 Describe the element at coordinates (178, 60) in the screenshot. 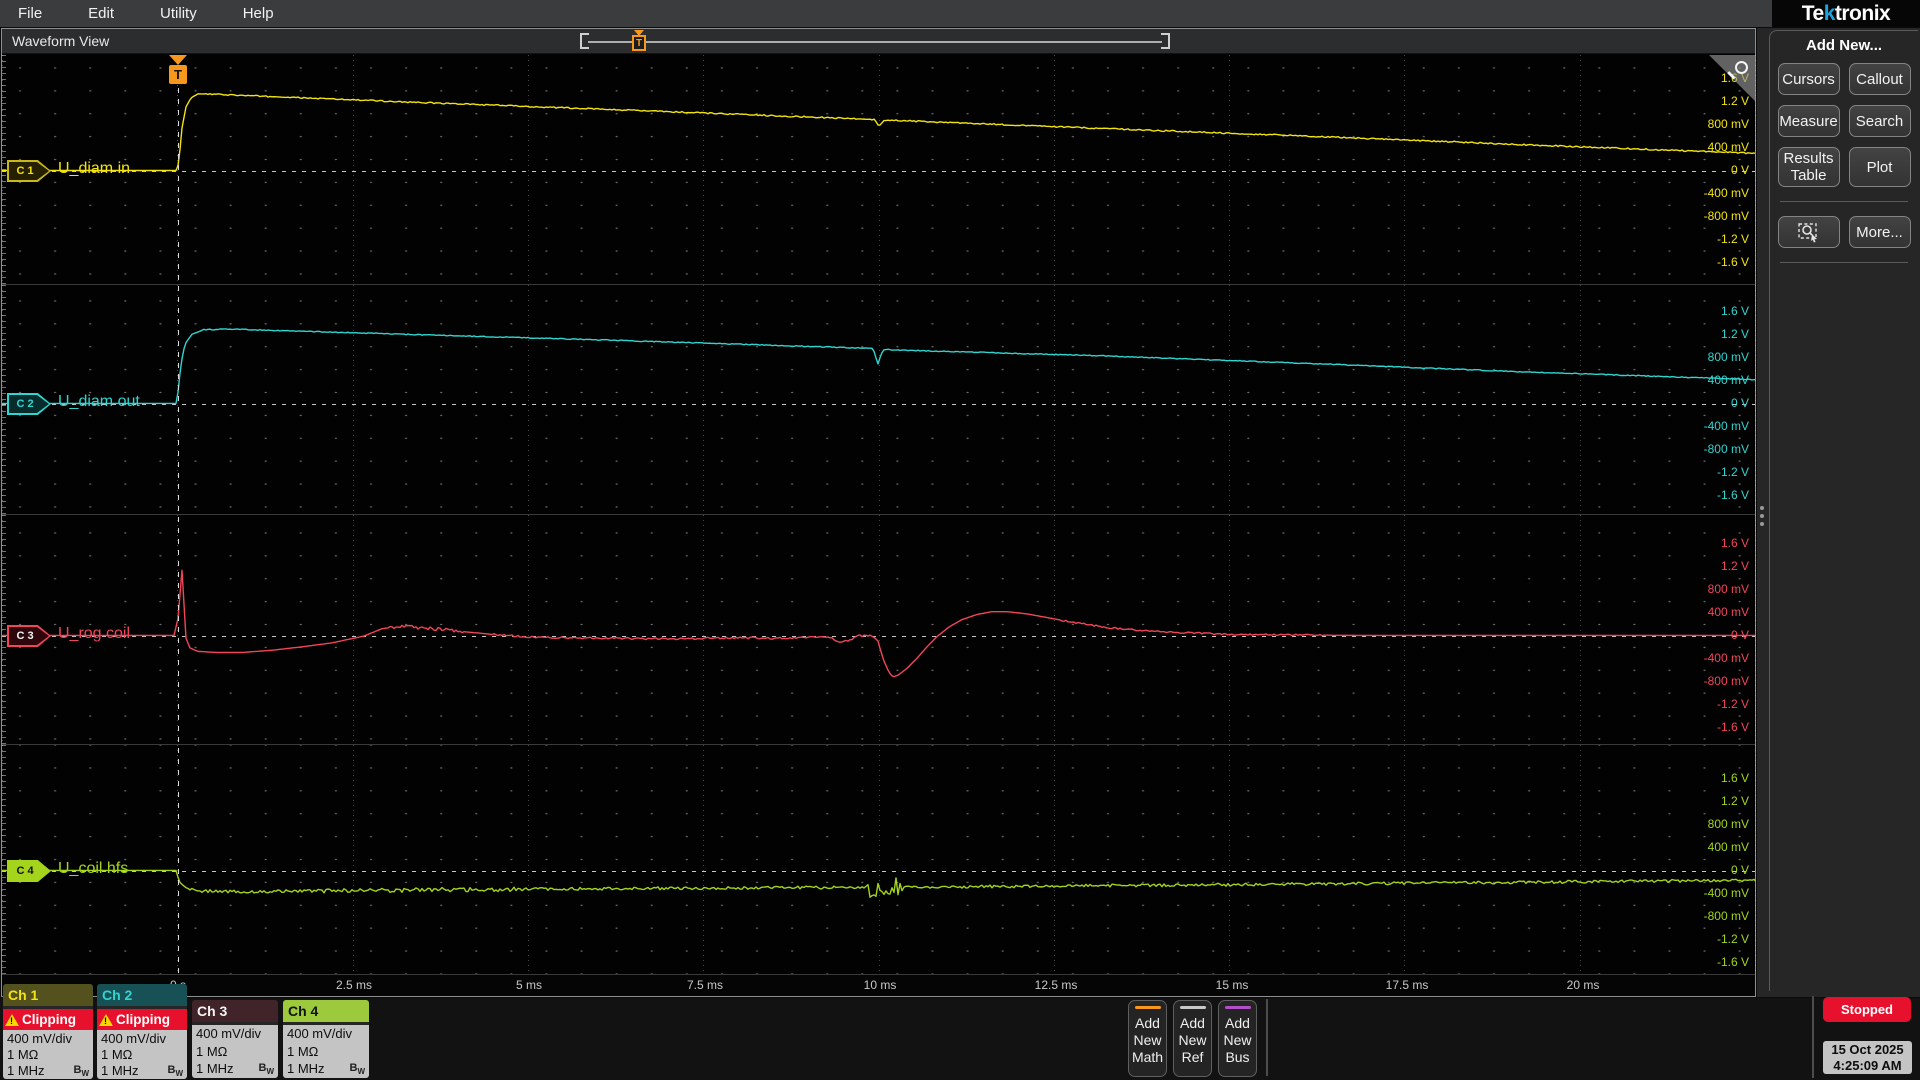

I see `trigger-flag-triangle-icon` at that location.